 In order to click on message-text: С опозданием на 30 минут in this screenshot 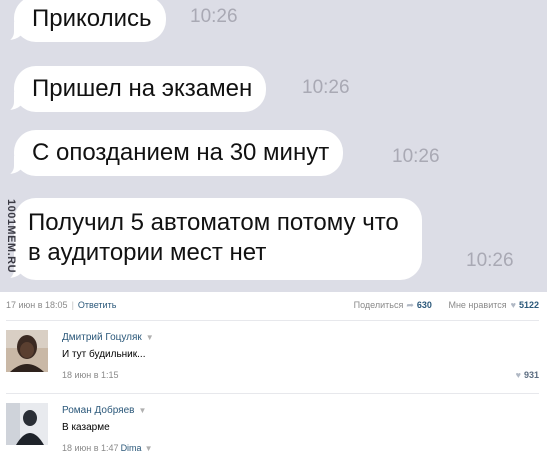, I will do `click(181, 152)`.